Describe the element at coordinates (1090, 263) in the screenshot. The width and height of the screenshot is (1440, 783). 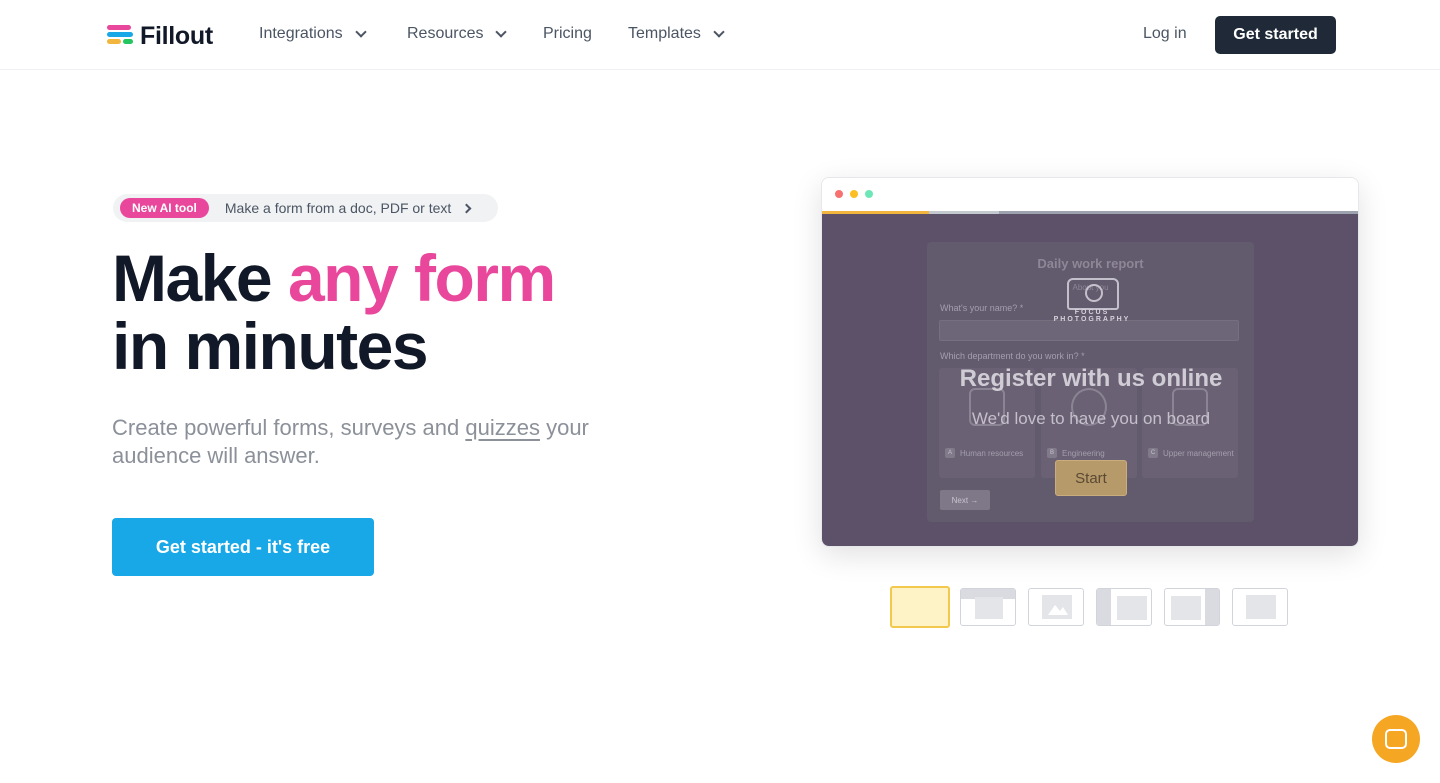
I see `form-title: Daily work report` at that location.